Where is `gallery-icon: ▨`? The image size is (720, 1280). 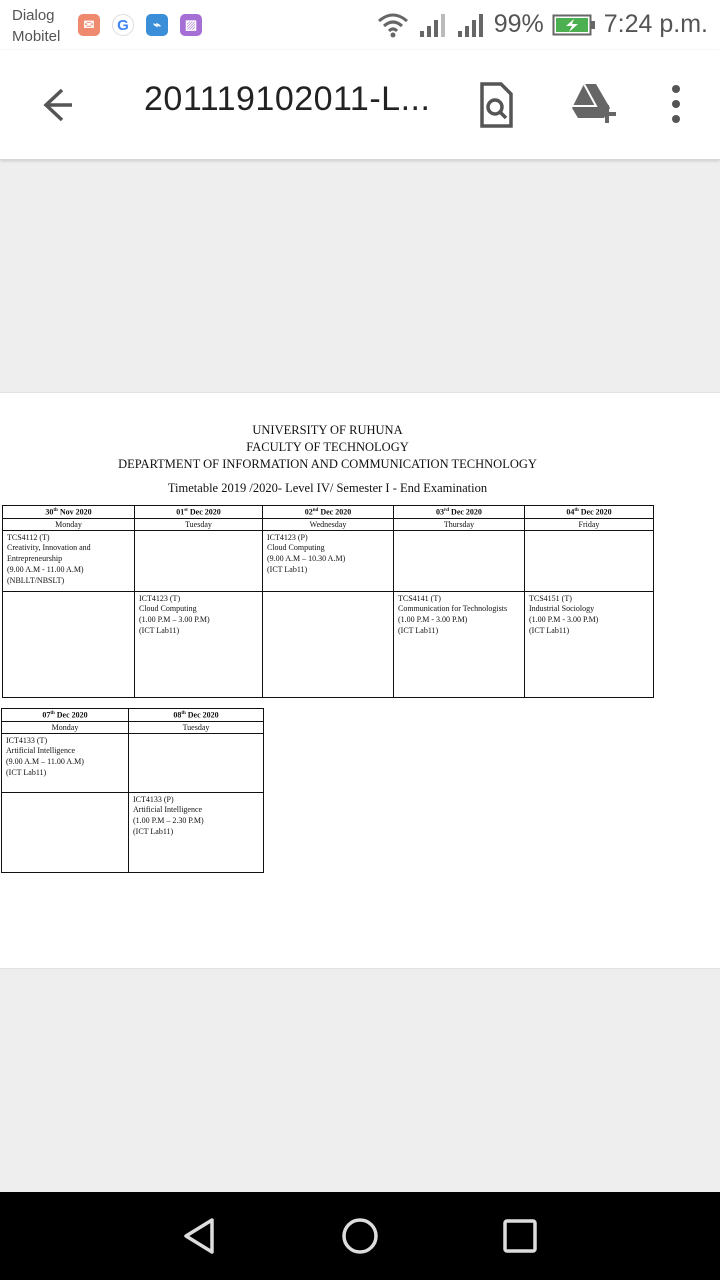
gallery-icon: ▨ is located at coordinates (191, 25).